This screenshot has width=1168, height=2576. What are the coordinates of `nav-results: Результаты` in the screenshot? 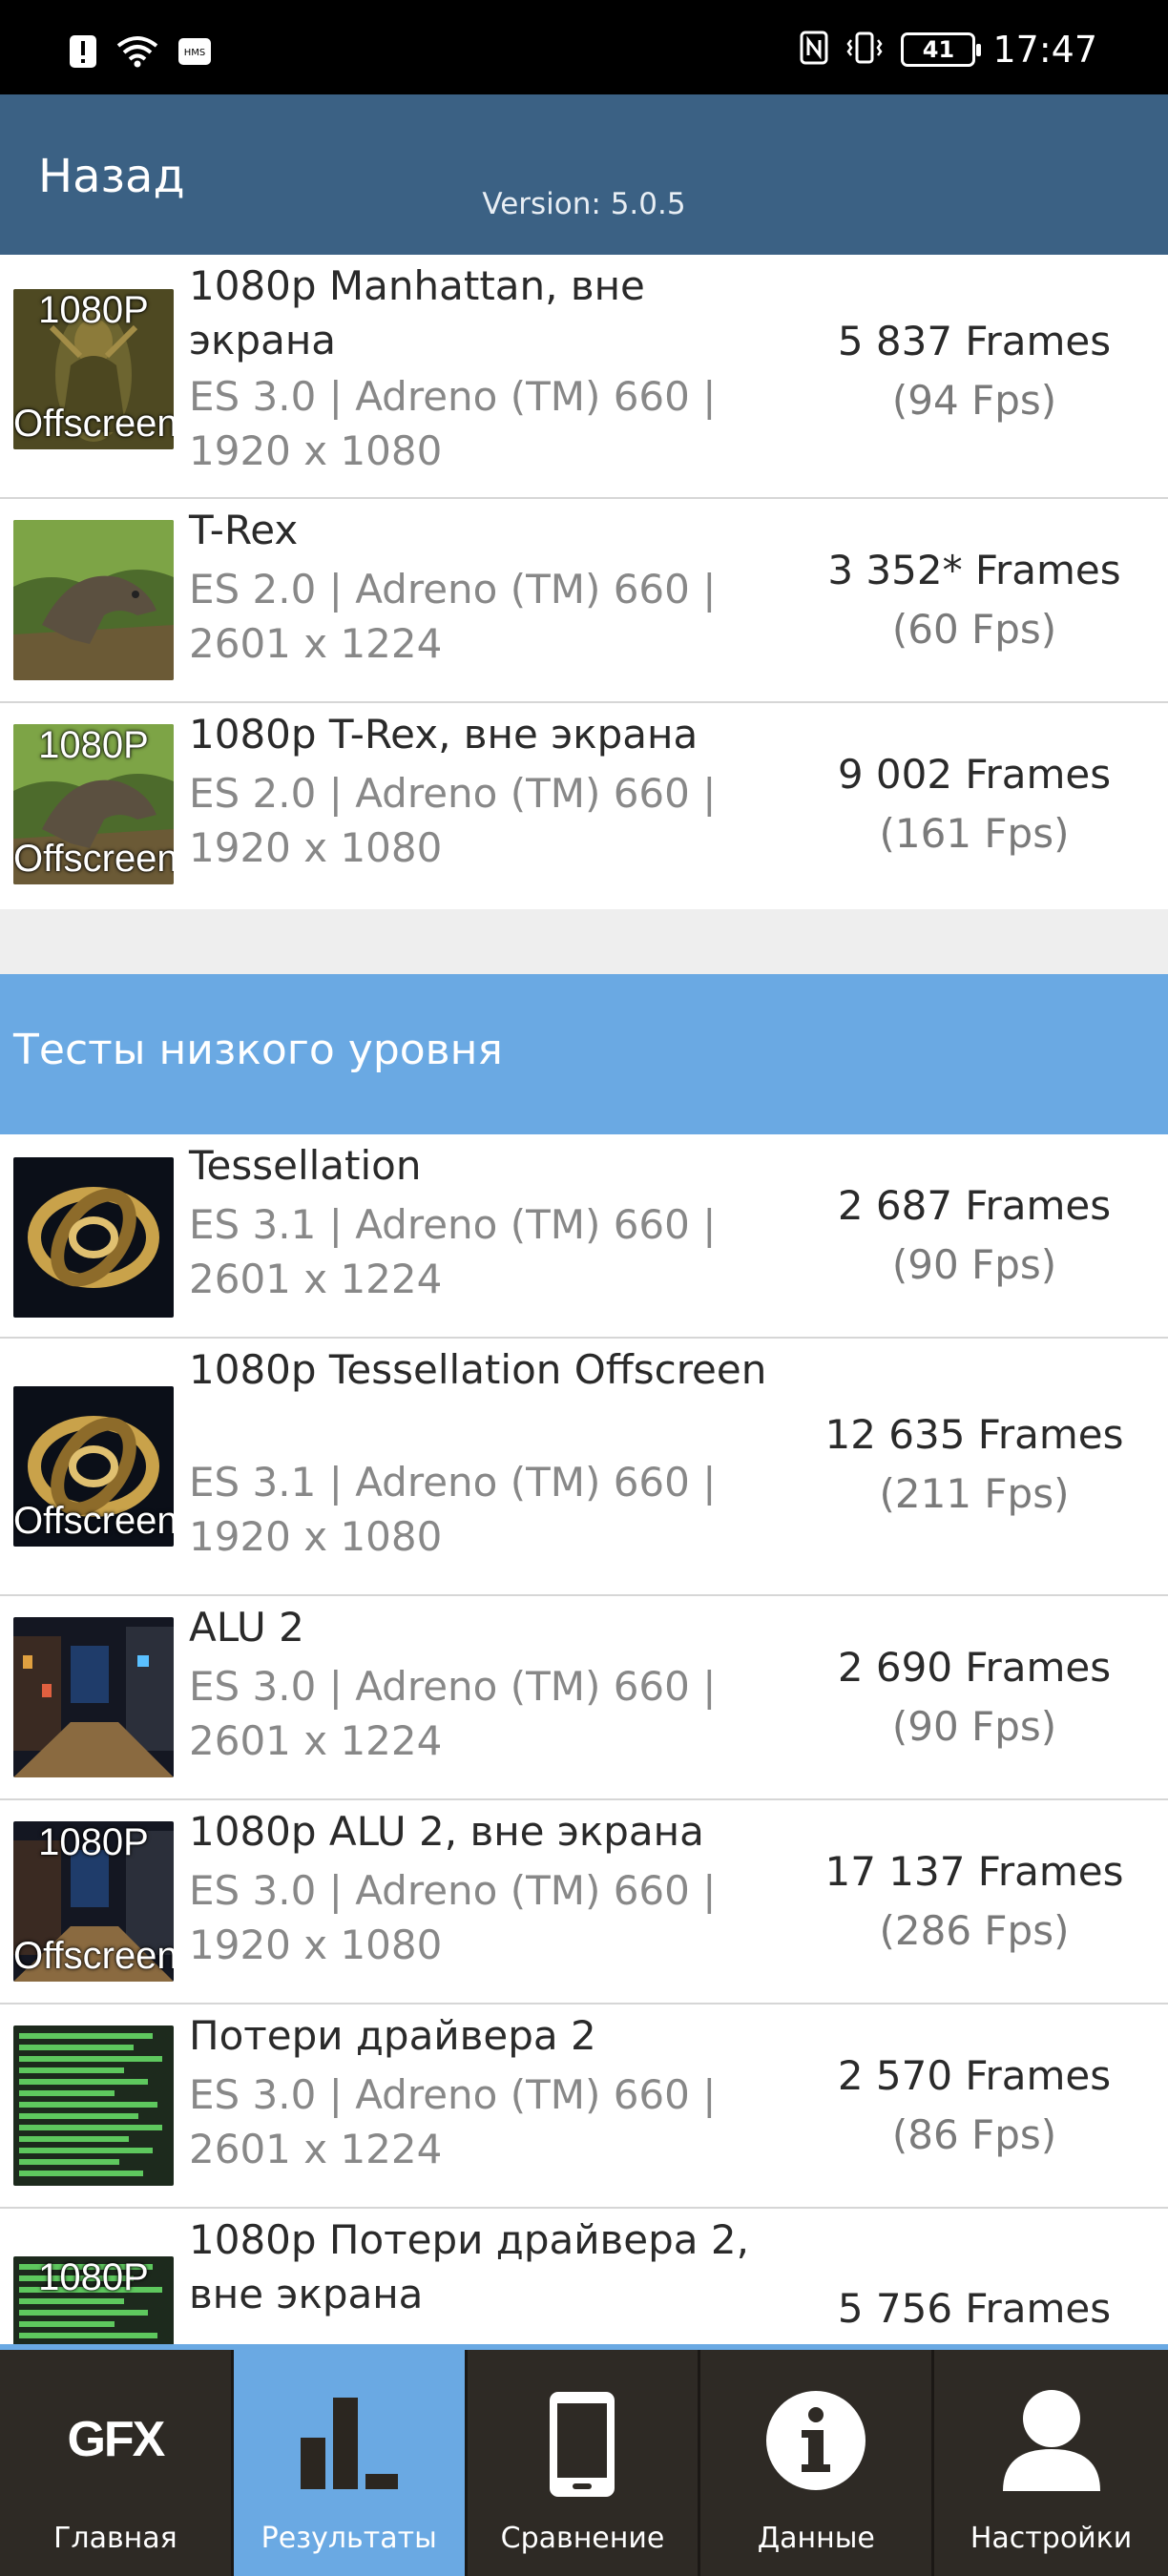 It's located at (350, 2463).